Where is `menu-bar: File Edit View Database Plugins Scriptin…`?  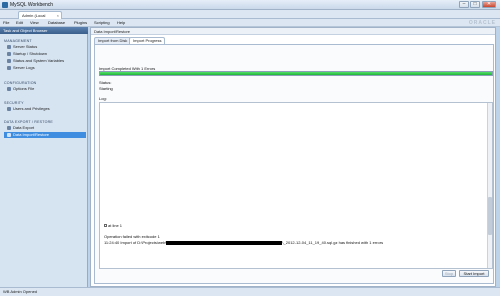
menu-bar: File Edit View Database Plugins Scriptin… is located at coordinates (250, 23).